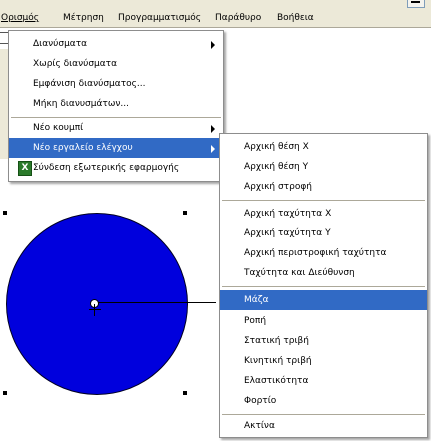  What do you see at coordinates (323, 401) in the screenshot?
I see `submenu-item-charge: Φορτίο` at bounding box center [323, 401].